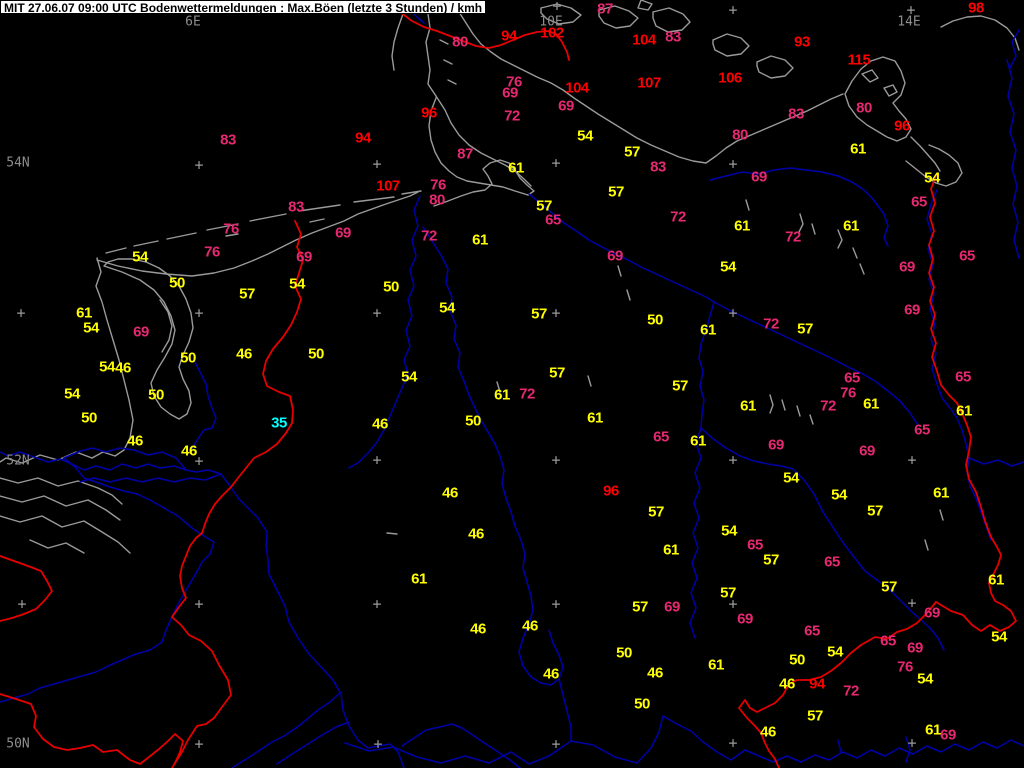  Describe the element at coordinates (18, 163) in the screenshot. I see `latitude-label: 54N` at that location.